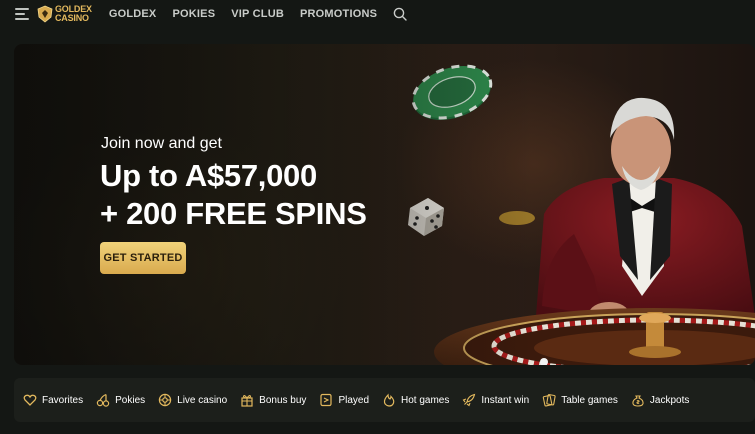 This screenshot has width=755, height=434. What do you see at coordinates (208, 175) in the screenshot?
I see `hero-title-line1: Up to A$57,000` at bounding box center [208, 175].